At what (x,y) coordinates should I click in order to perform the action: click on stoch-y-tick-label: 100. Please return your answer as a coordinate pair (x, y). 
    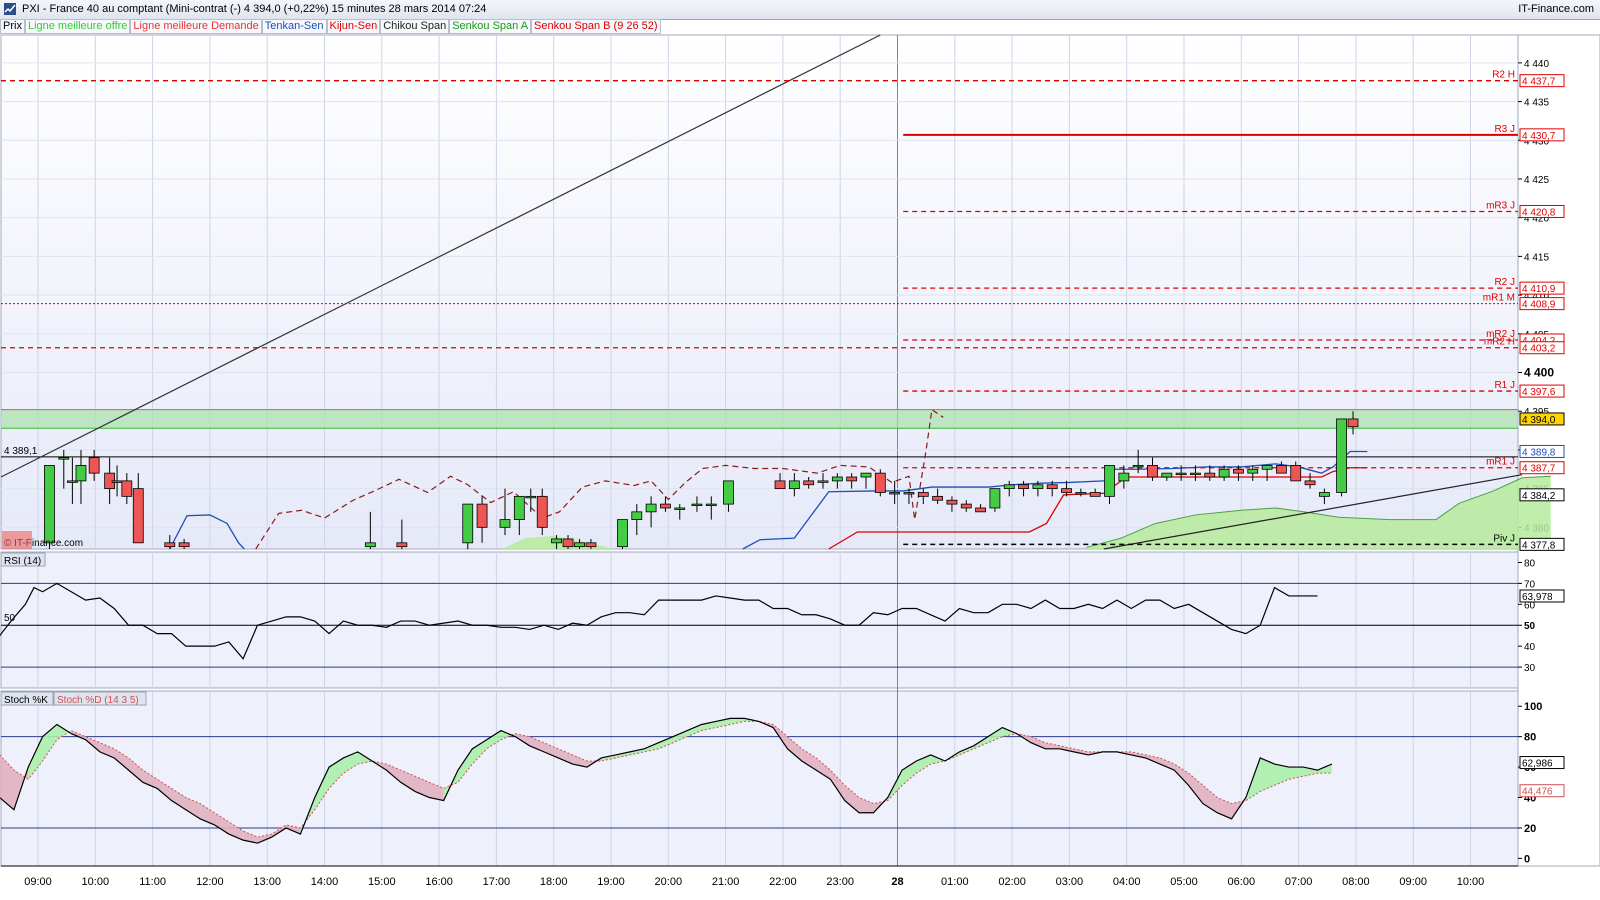
    Looking at the image, I should click on (1533, 707).